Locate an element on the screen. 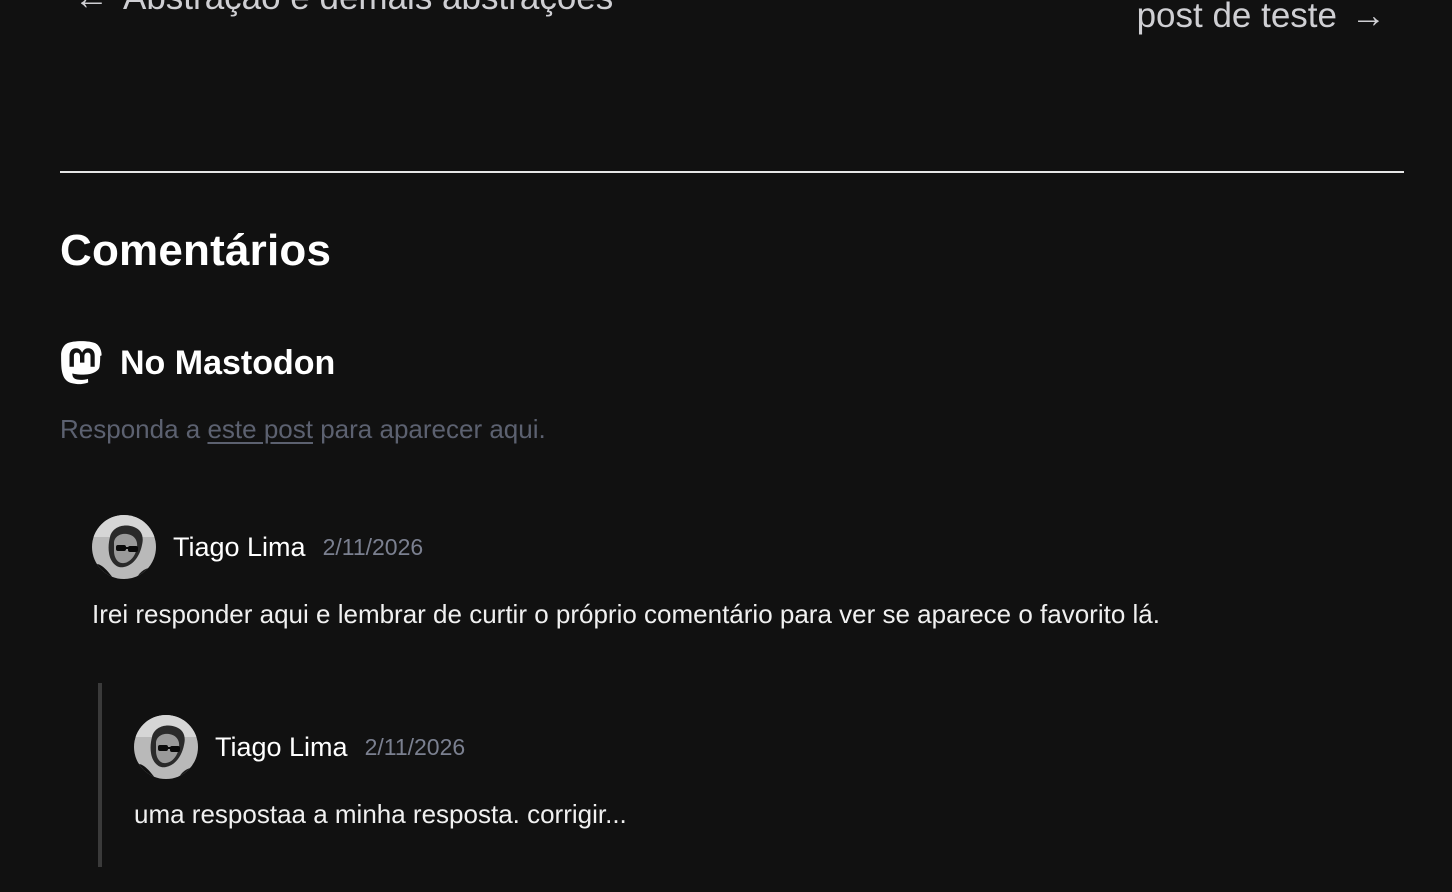 Image resolution: width=1452 pixels, height=892 pixels. comments-title: Comentários is located at coordinates (196, 250).